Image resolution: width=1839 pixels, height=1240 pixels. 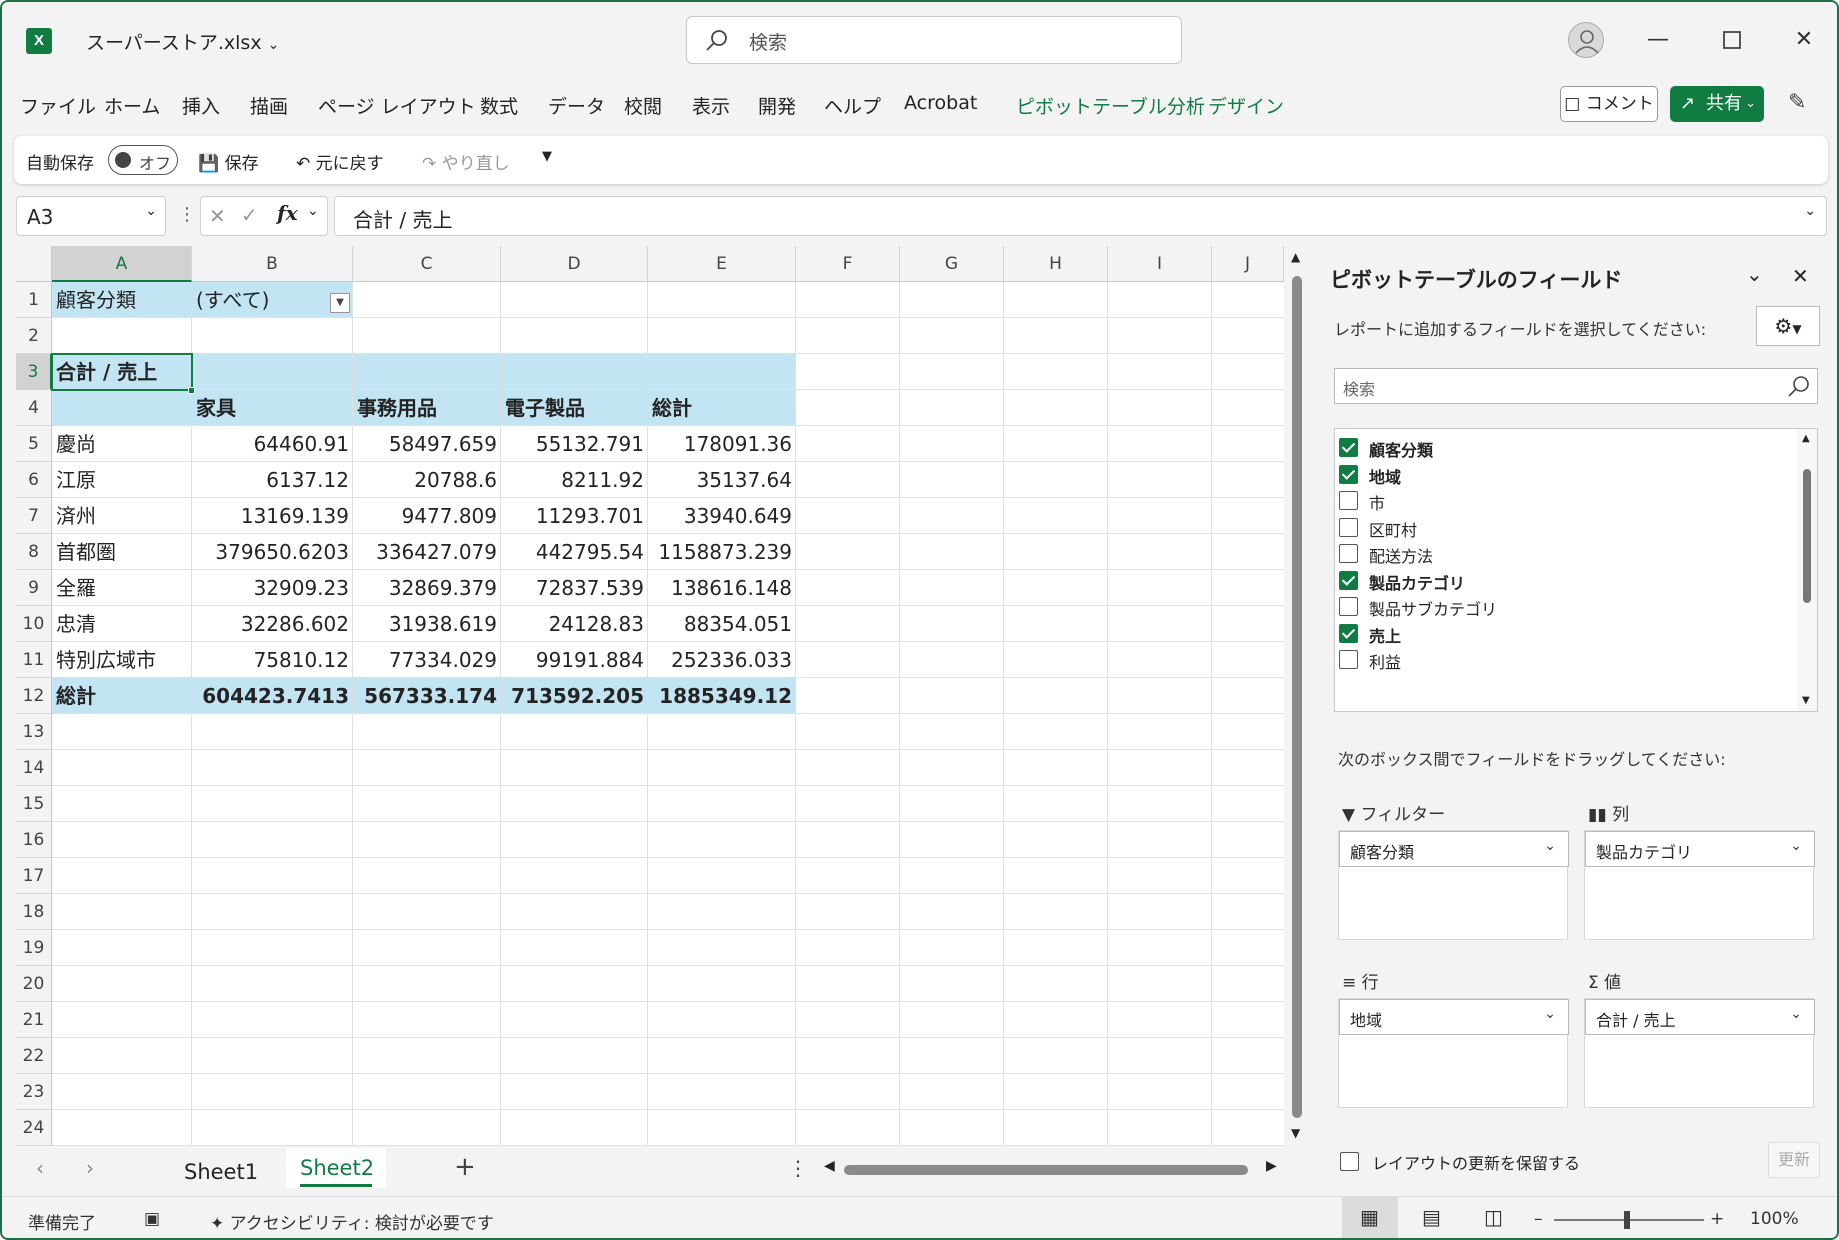 I want to click on pivot-value-cell: 13169.139, so click(x=272, y=516).